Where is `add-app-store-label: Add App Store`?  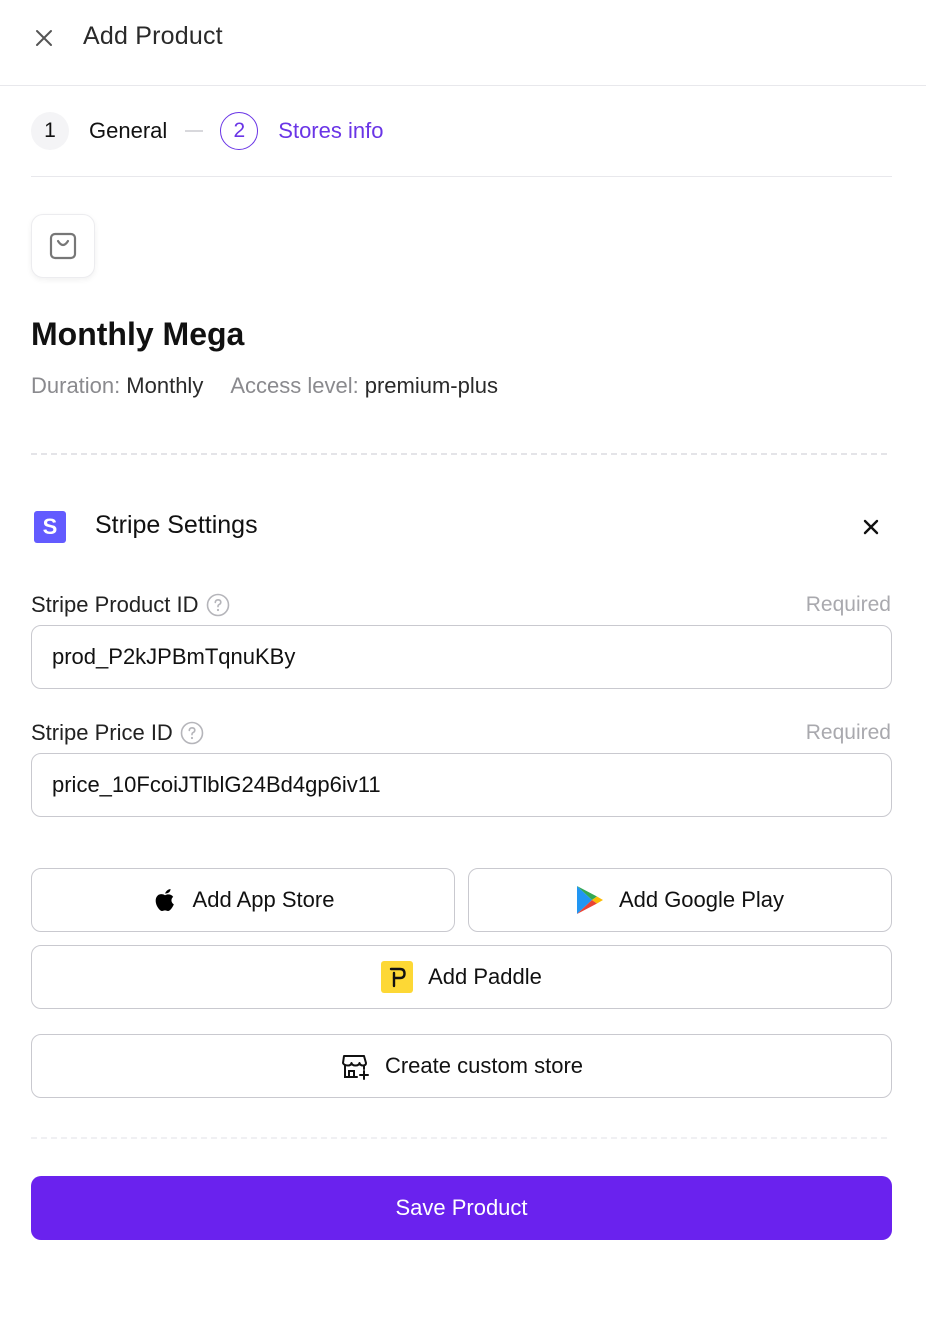
add-app-store-label: Add App Store is located at coordinates (263, 899).